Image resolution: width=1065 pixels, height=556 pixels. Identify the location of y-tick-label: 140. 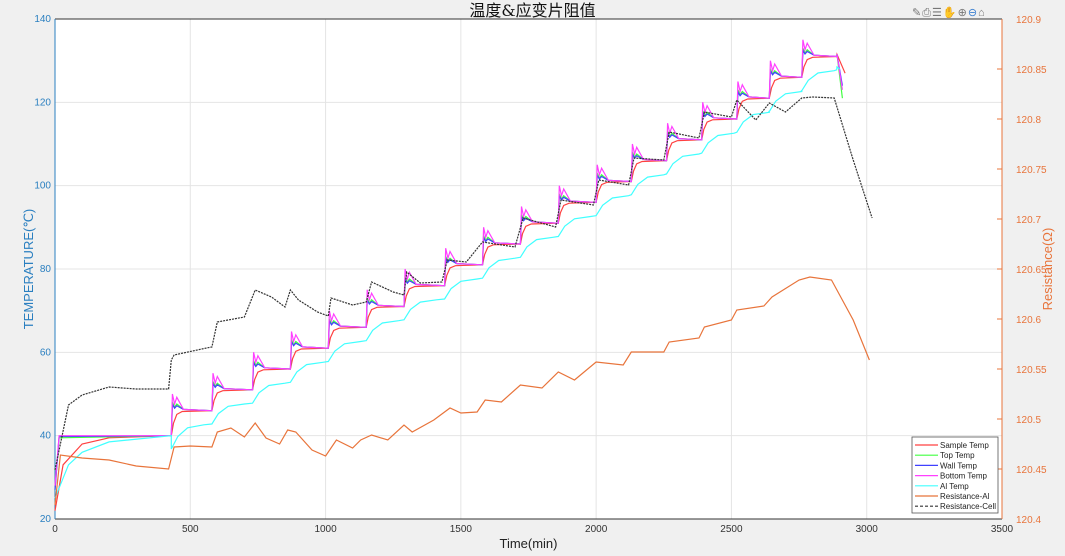
(42, 19).